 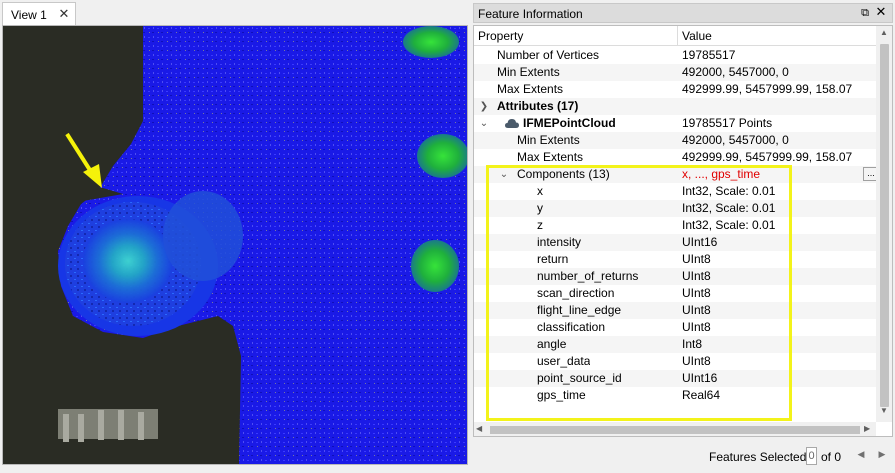 What do you see at coordinates (861, 456) in the screenshot?
I see `arrow-left-icon: ◀` at bounding box center [861, 456].